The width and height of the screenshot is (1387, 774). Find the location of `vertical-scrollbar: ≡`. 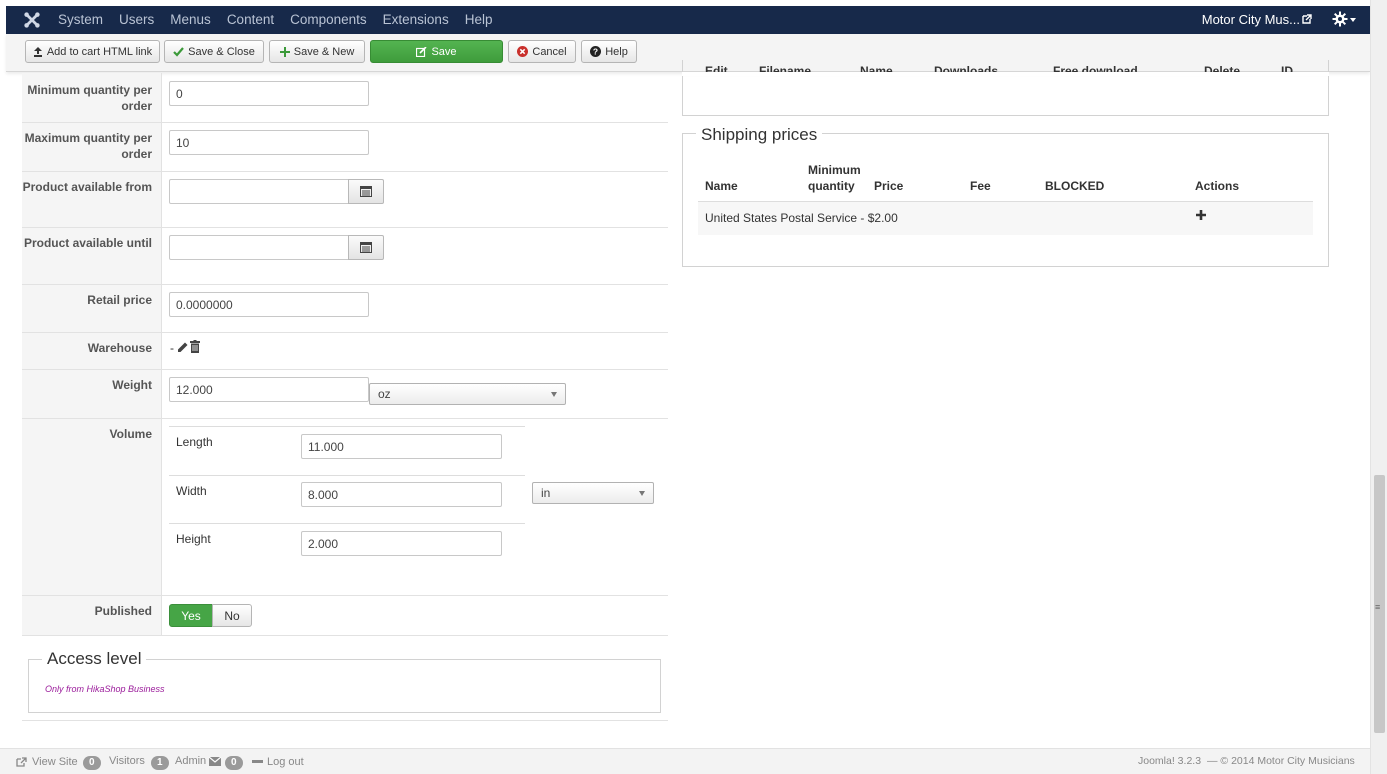

vertical-scrollbar: ≡ is located at coordinates (1378, 387).